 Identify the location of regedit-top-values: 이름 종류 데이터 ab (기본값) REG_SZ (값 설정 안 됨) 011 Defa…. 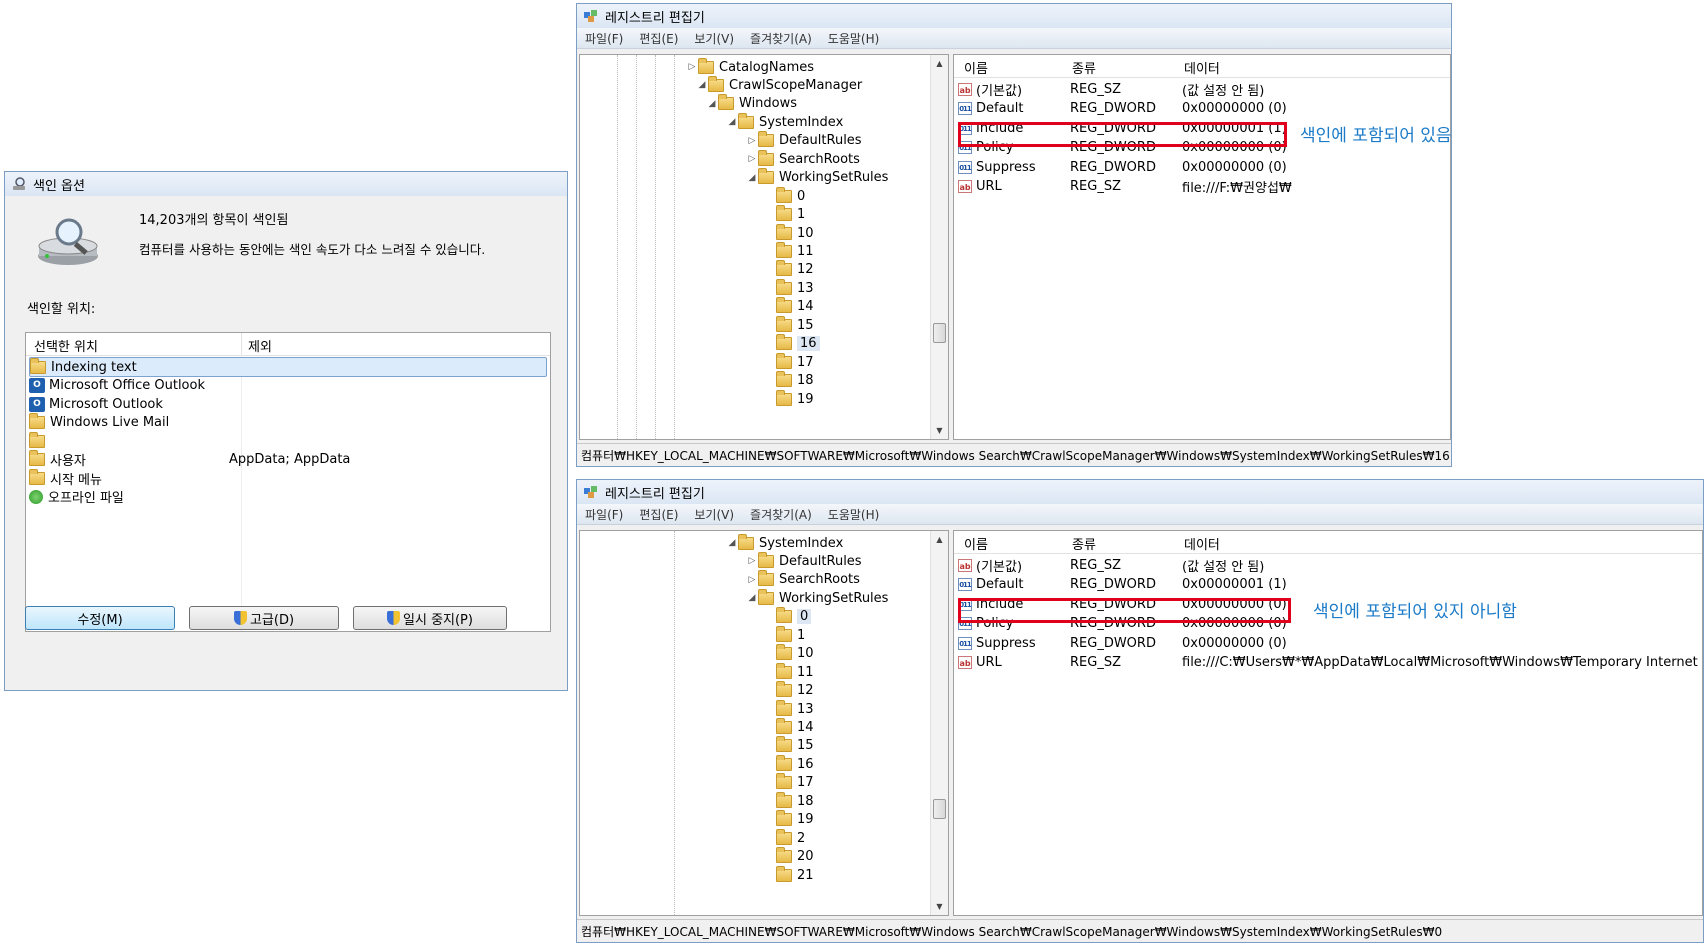
(1202, 247).